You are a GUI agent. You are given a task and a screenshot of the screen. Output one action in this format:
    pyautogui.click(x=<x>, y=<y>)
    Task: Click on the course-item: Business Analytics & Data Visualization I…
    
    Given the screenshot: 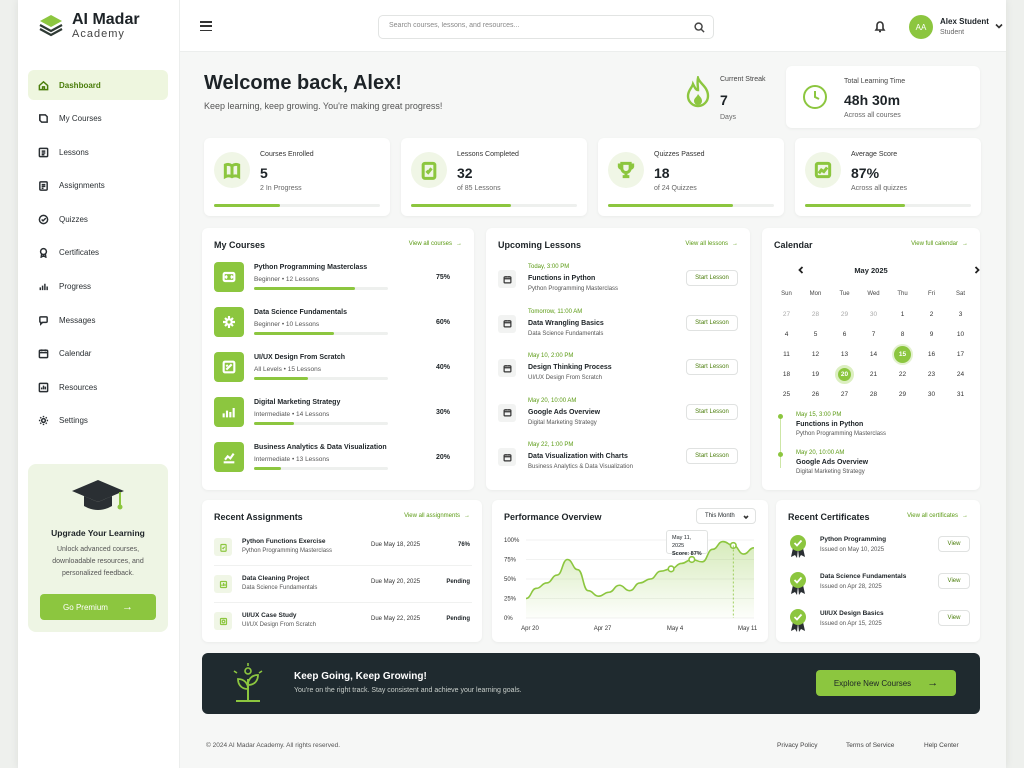 What is the action you would take?
    pyautogui.click(x=334, y=461)
    